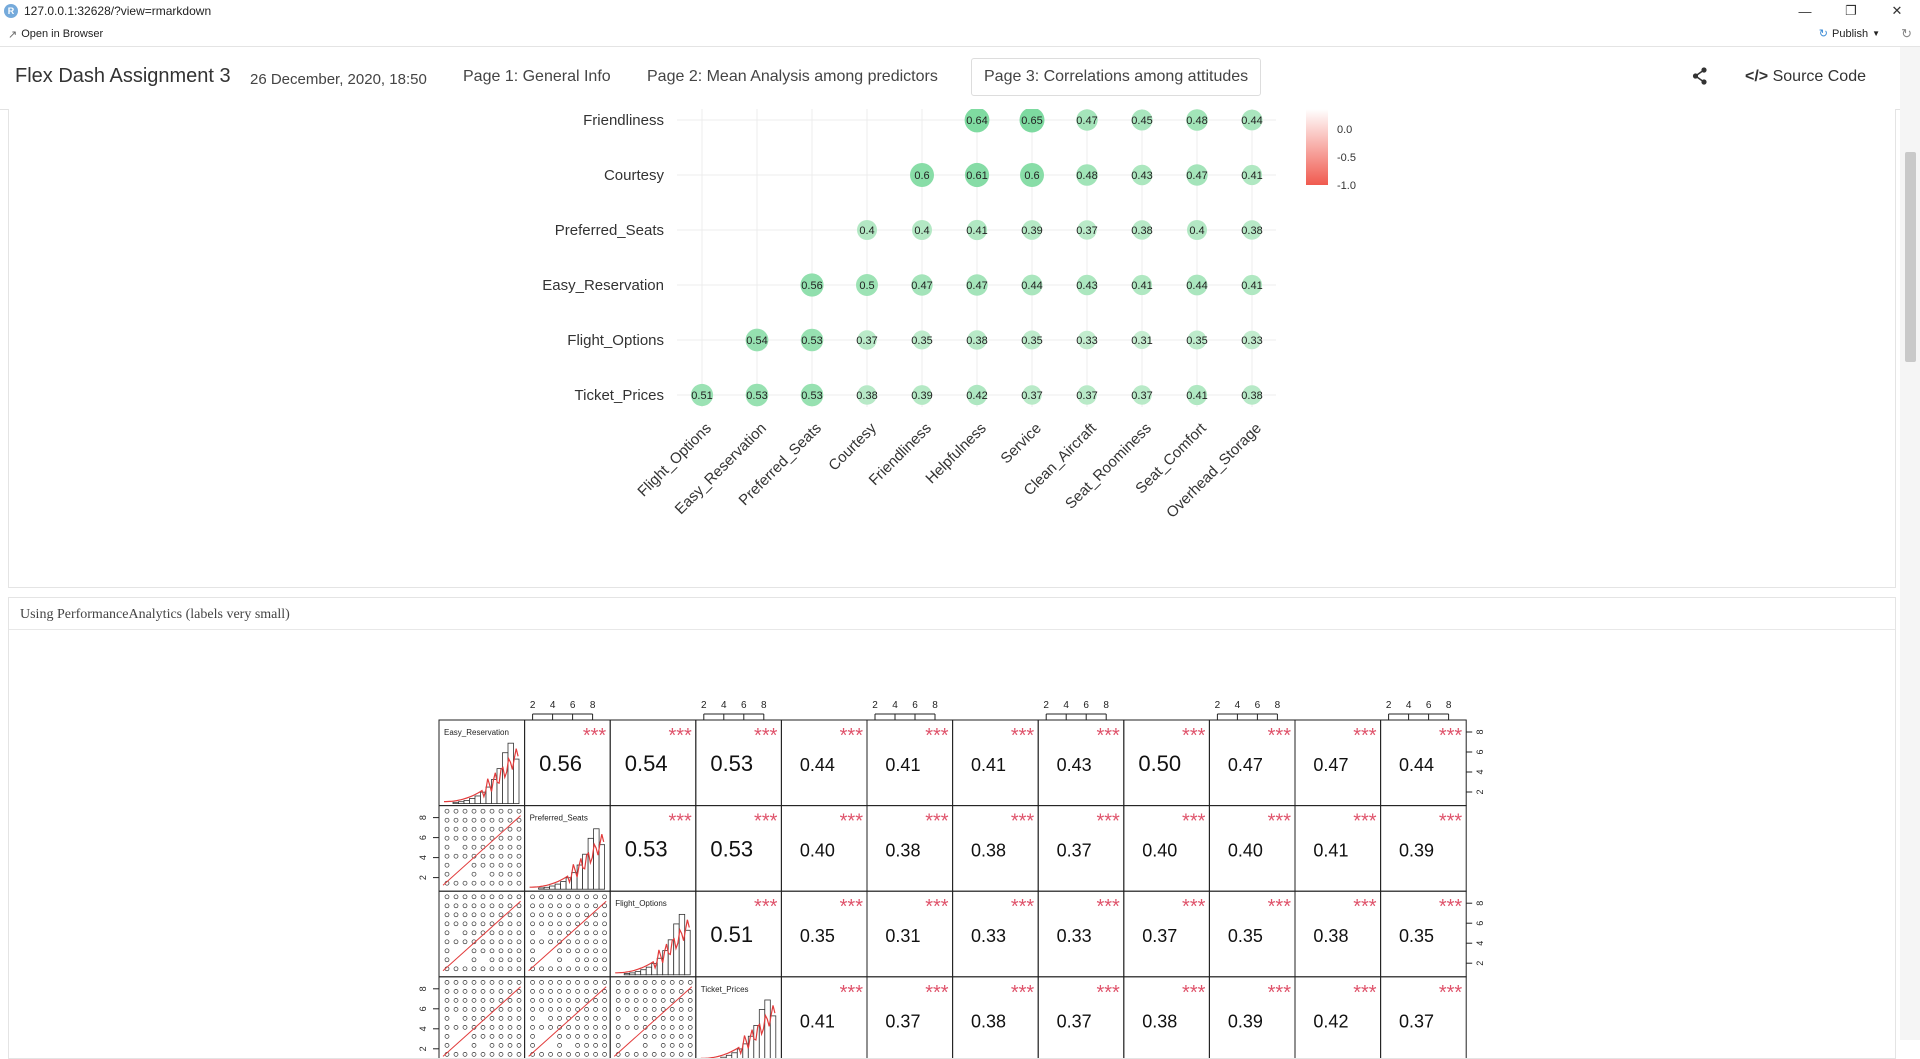  Describe the element at coordinates (537, 77) in the screenshot. I see `tab-page-1: Page 1: General Info` at that location.